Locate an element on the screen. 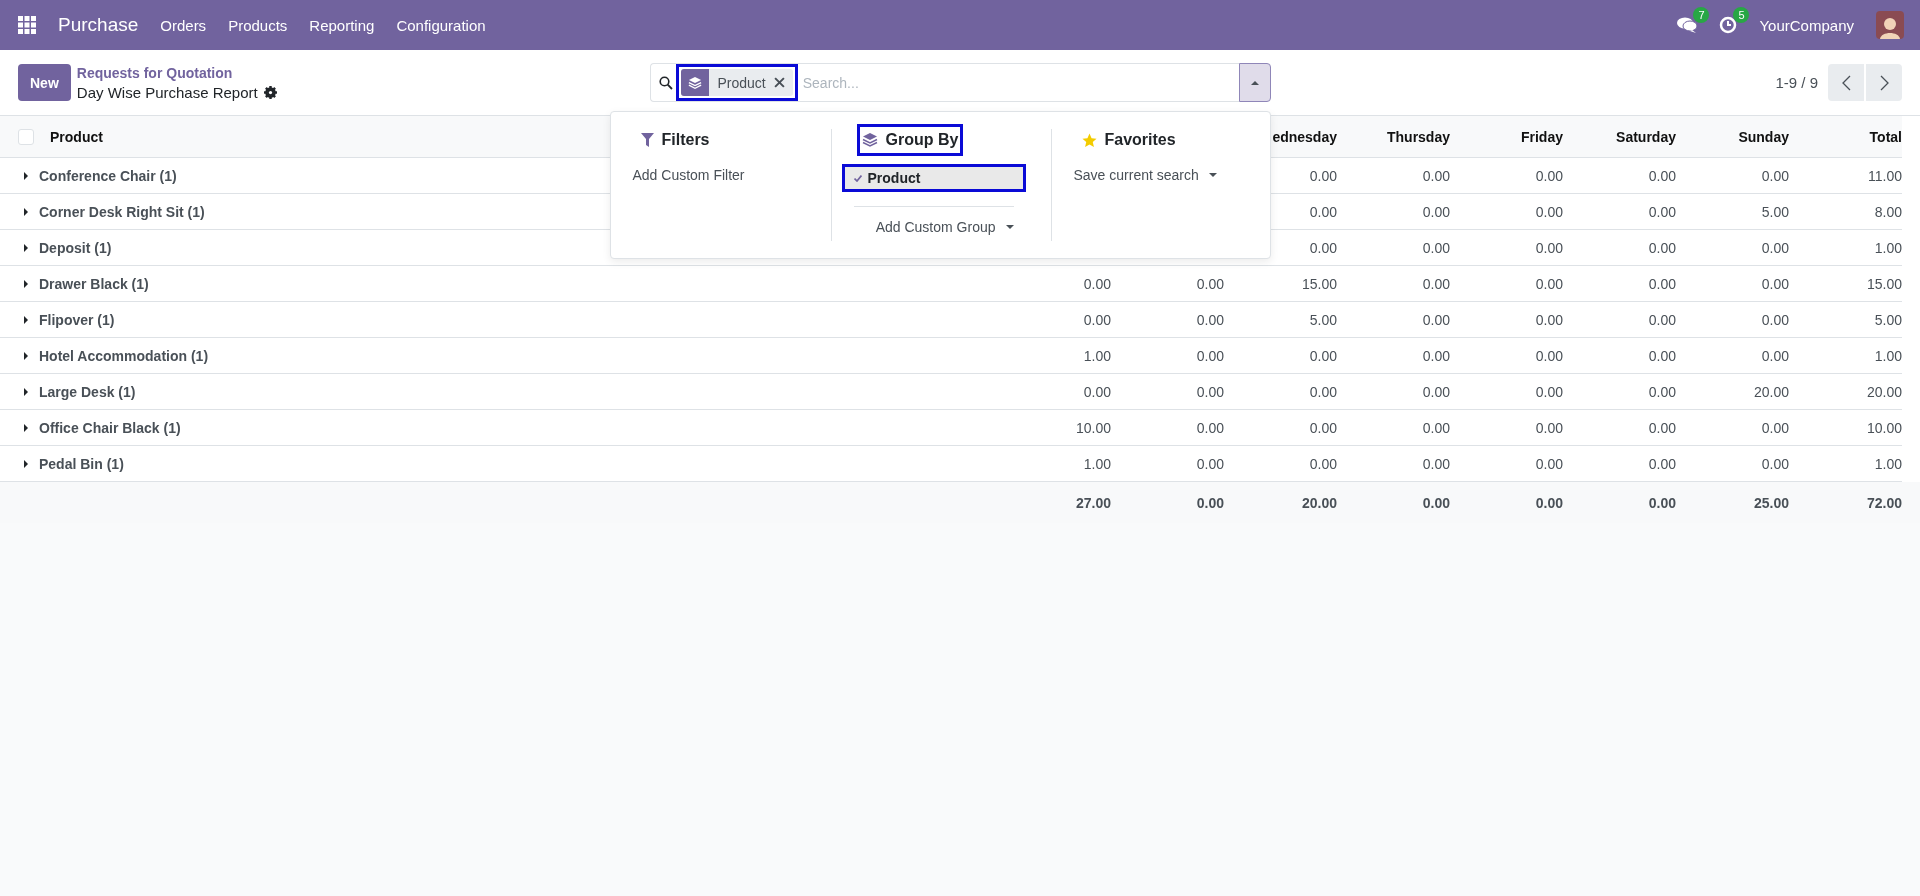 Image resolution: width=1920 pixels, height=896 pixels. table-cell-text: 15.00 is located at coordinates (1318, 283).